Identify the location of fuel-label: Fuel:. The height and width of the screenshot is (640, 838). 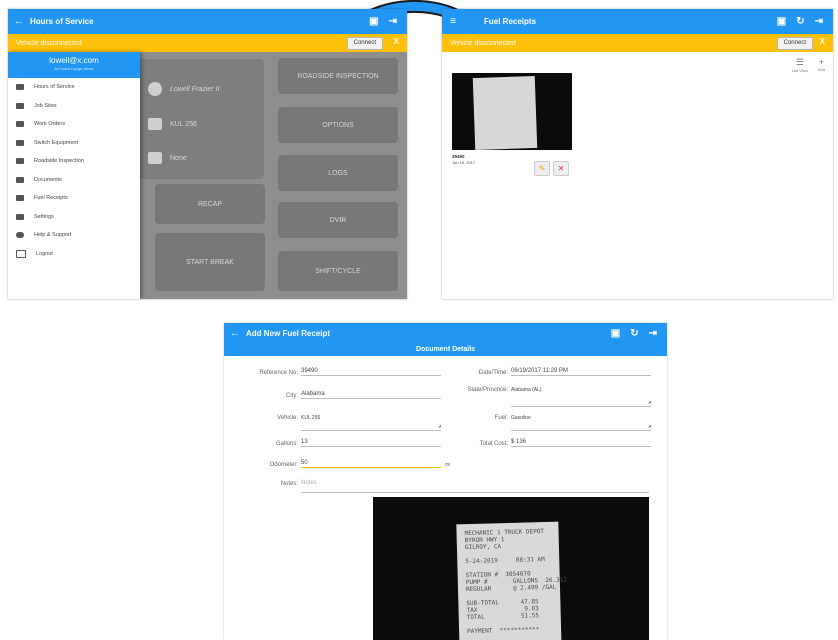
(501, 418).